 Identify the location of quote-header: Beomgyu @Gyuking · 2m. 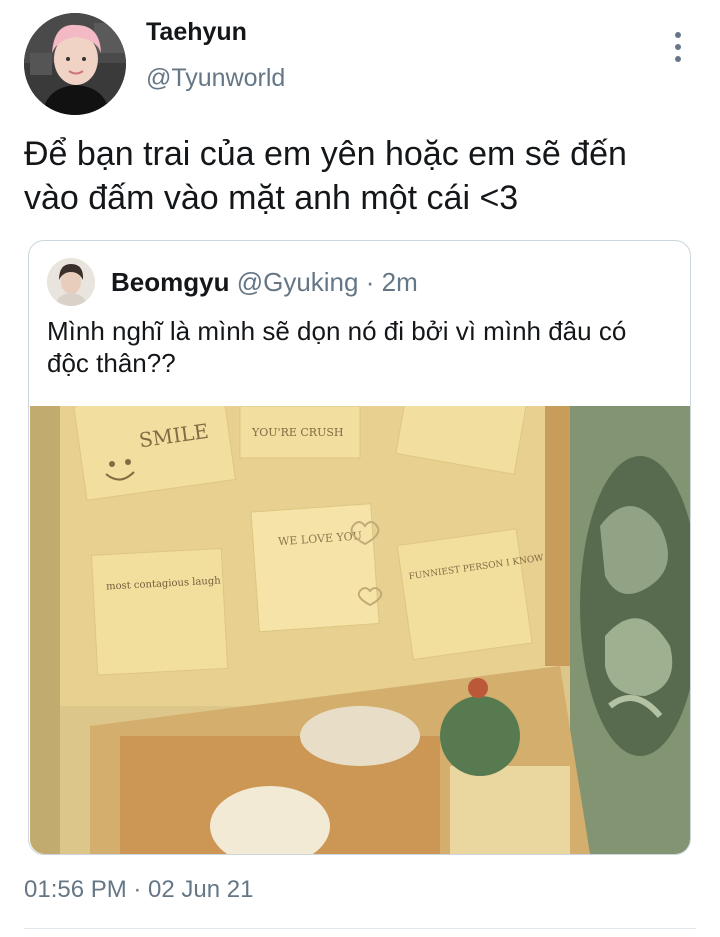
(264, 282).